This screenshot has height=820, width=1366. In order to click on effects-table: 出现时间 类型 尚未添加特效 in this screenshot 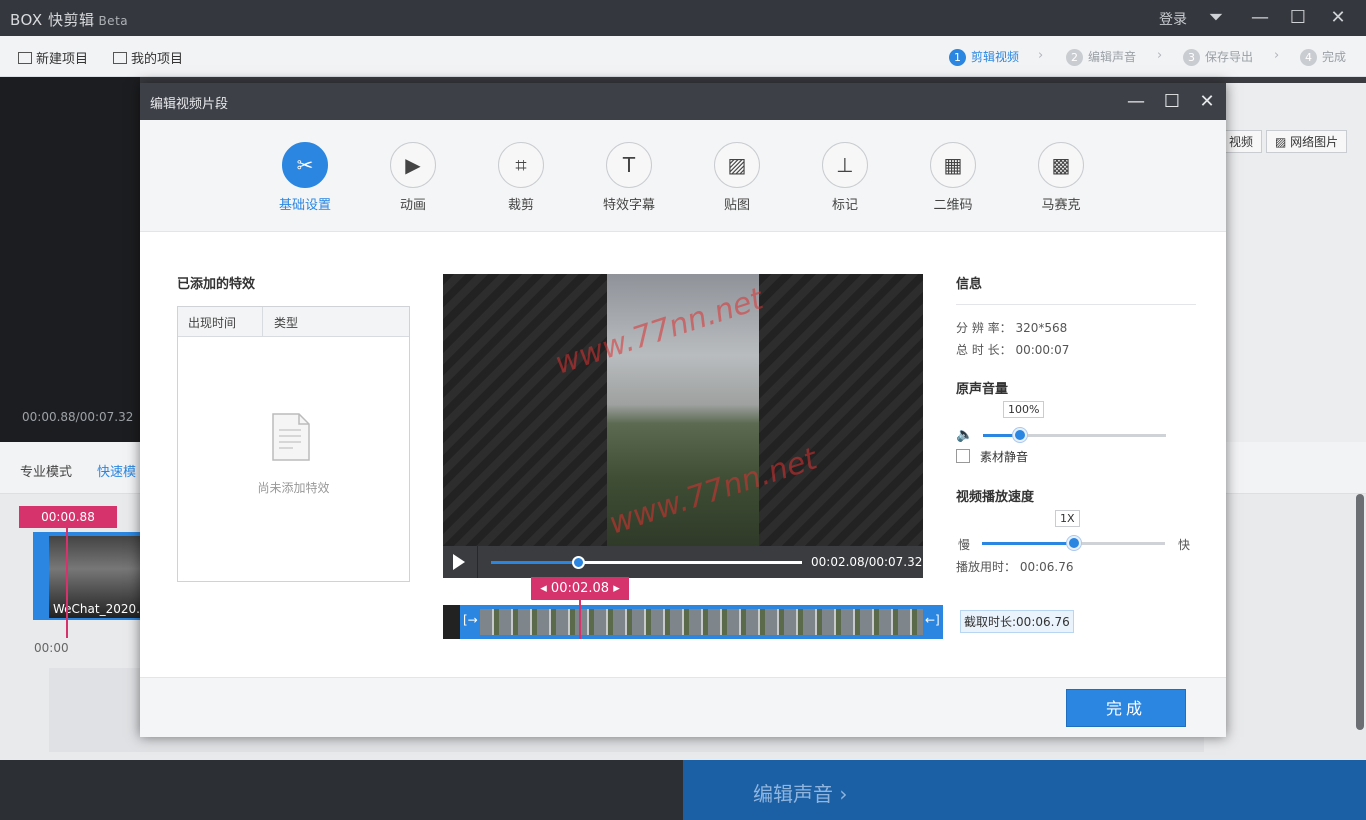, I will do `click(293, 444)`.